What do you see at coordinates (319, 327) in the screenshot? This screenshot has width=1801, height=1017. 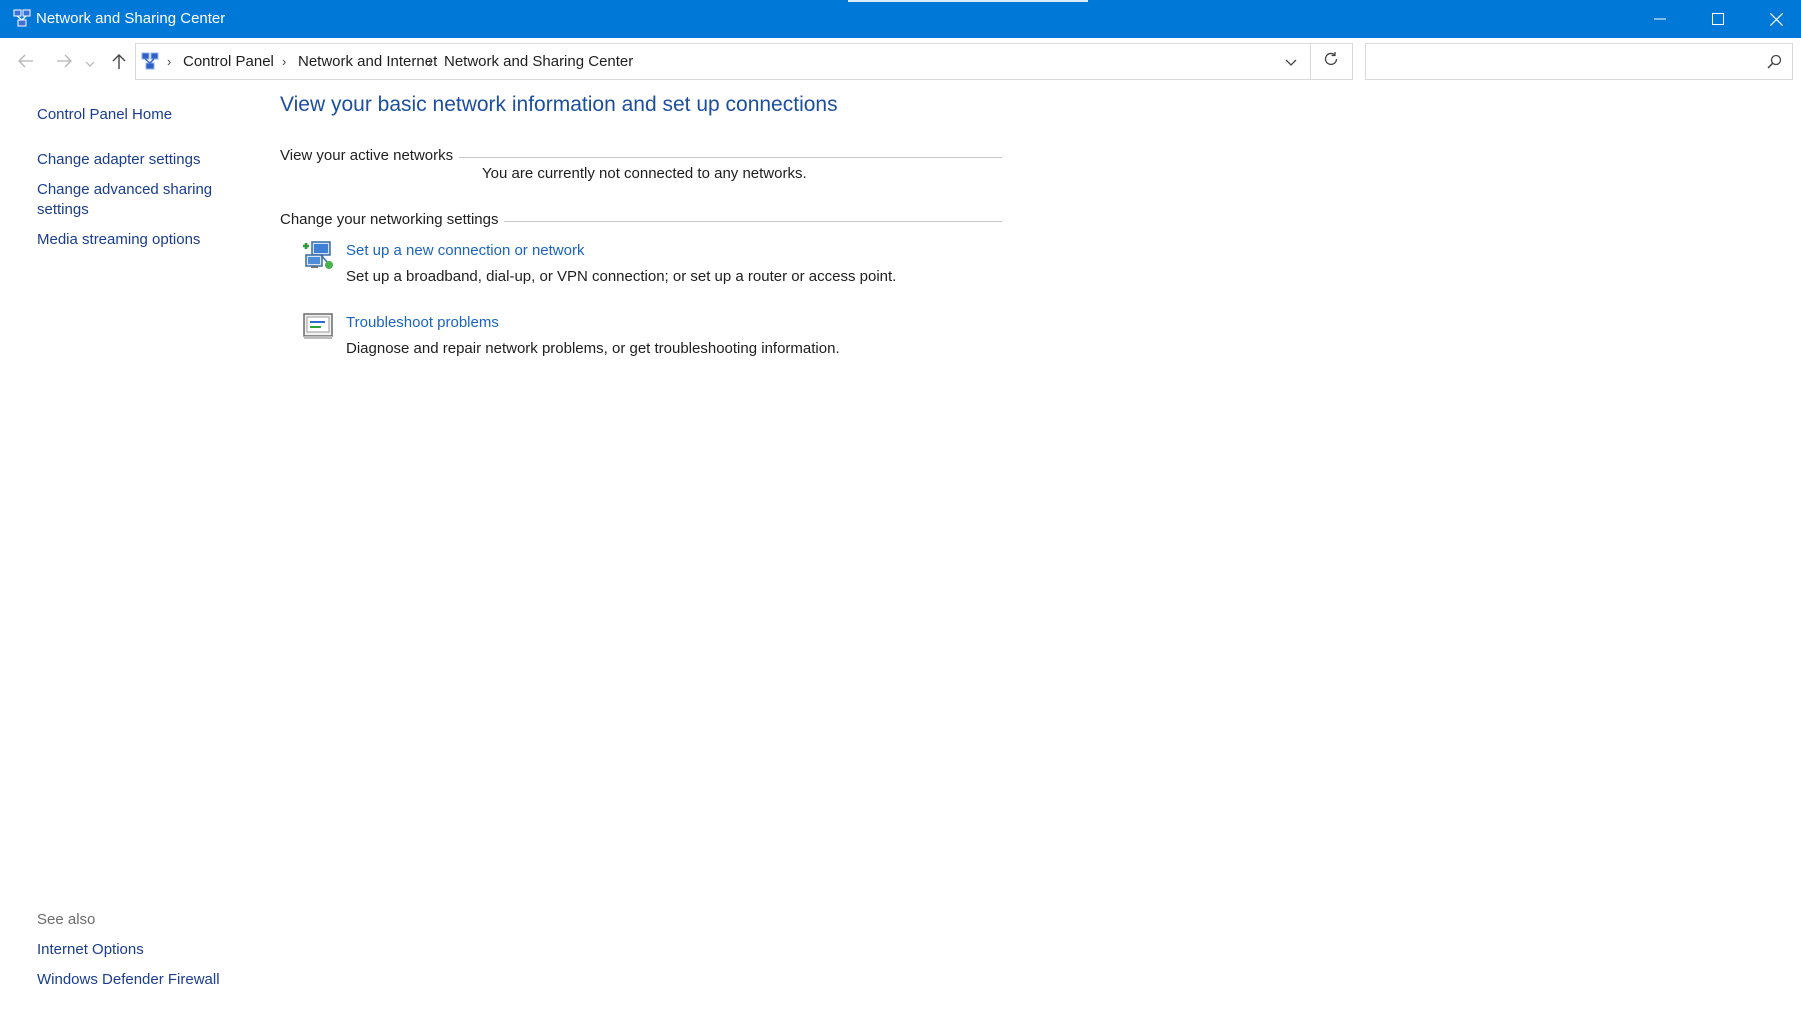 I see `troubleshoot-icon` at bounding box center [319, 327].